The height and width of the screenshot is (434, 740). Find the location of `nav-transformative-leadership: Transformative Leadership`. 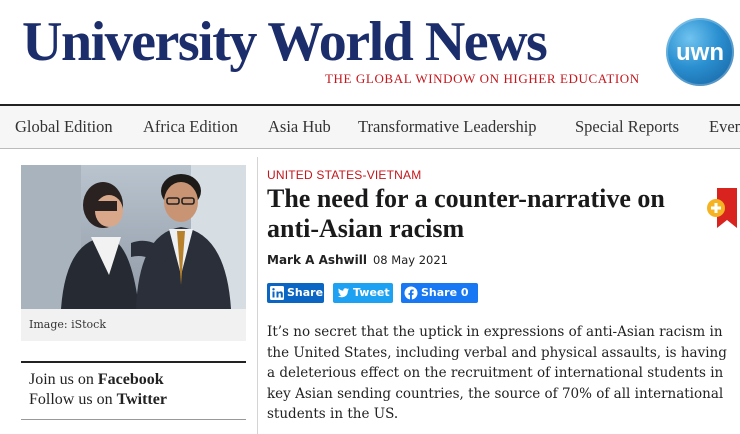

nav-transformative-leadership: Transformative Leadership is located at coordinates (447, 127).